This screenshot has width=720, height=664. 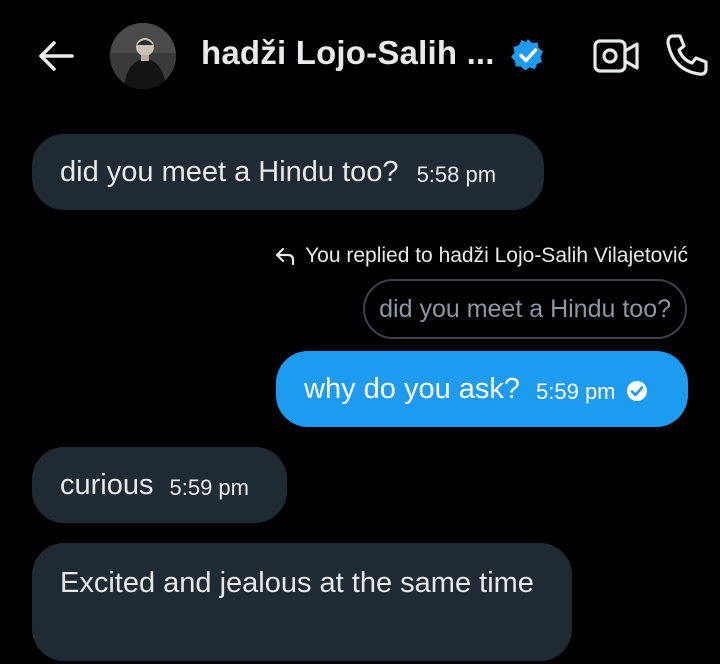 I want to click on video-call-button, so click(x=616, y=56).